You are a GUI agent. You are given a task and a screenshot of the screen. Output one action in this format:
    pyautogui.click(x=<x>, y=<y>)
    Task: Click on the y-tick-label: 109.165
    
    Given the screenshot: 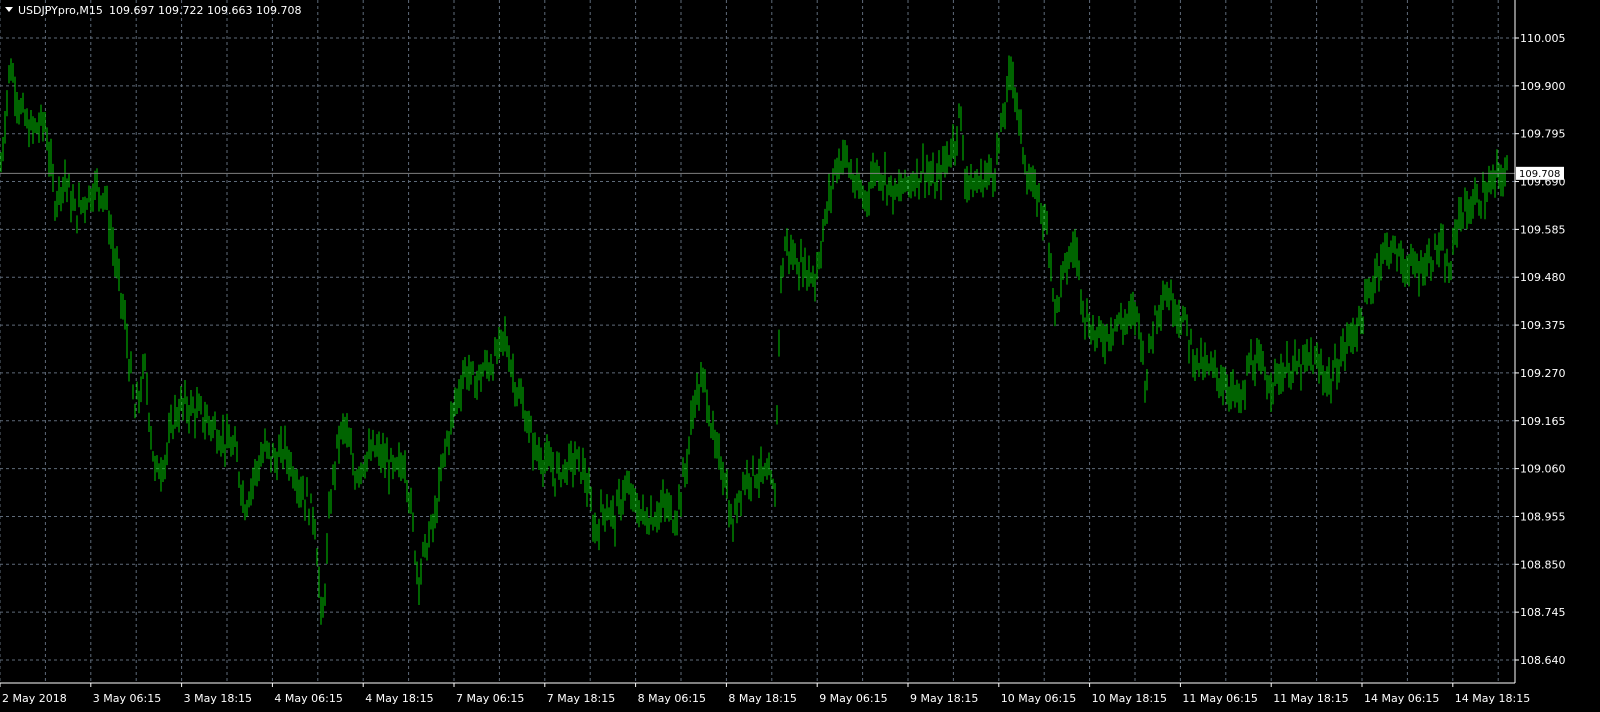 What is the action you would take?
    pyautogui.click(x=1543, y=421)
    